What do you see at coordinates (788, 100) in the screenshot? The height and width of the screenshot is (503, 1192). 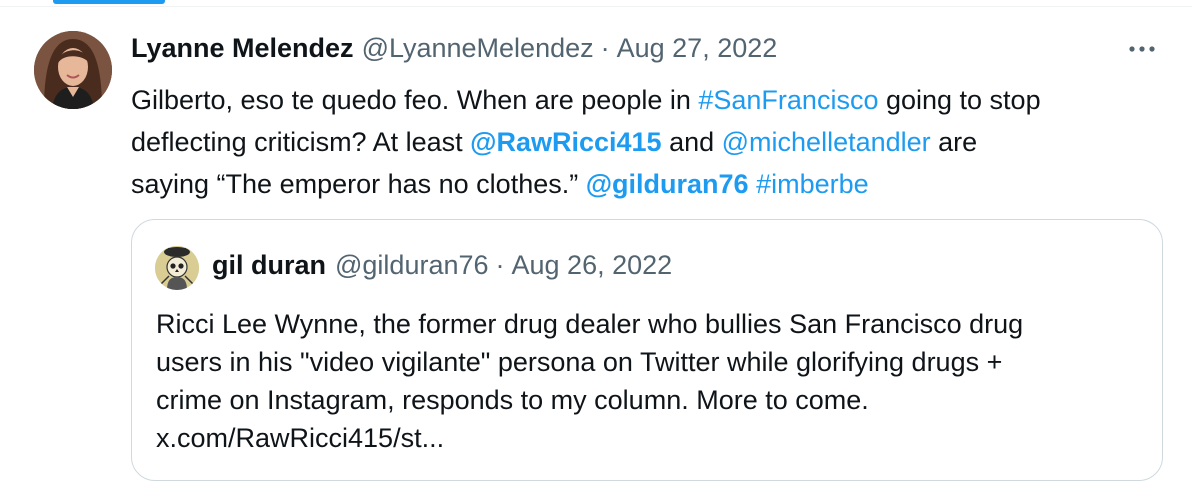 I see `hashtag-sanfrancisco-link: #SanFrancisco` at bounding box center [788, 100].